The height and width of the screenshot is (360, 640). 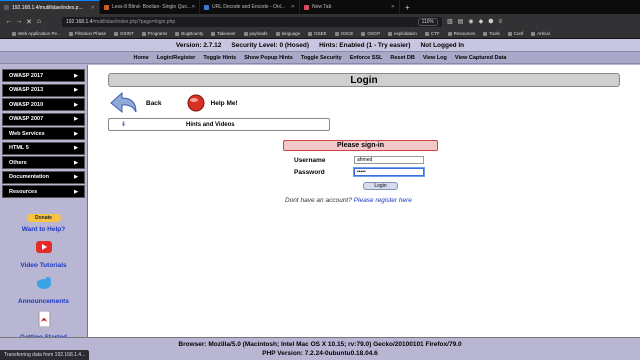 I want to click on bookmark-label: language, so click(x=291, y=33).